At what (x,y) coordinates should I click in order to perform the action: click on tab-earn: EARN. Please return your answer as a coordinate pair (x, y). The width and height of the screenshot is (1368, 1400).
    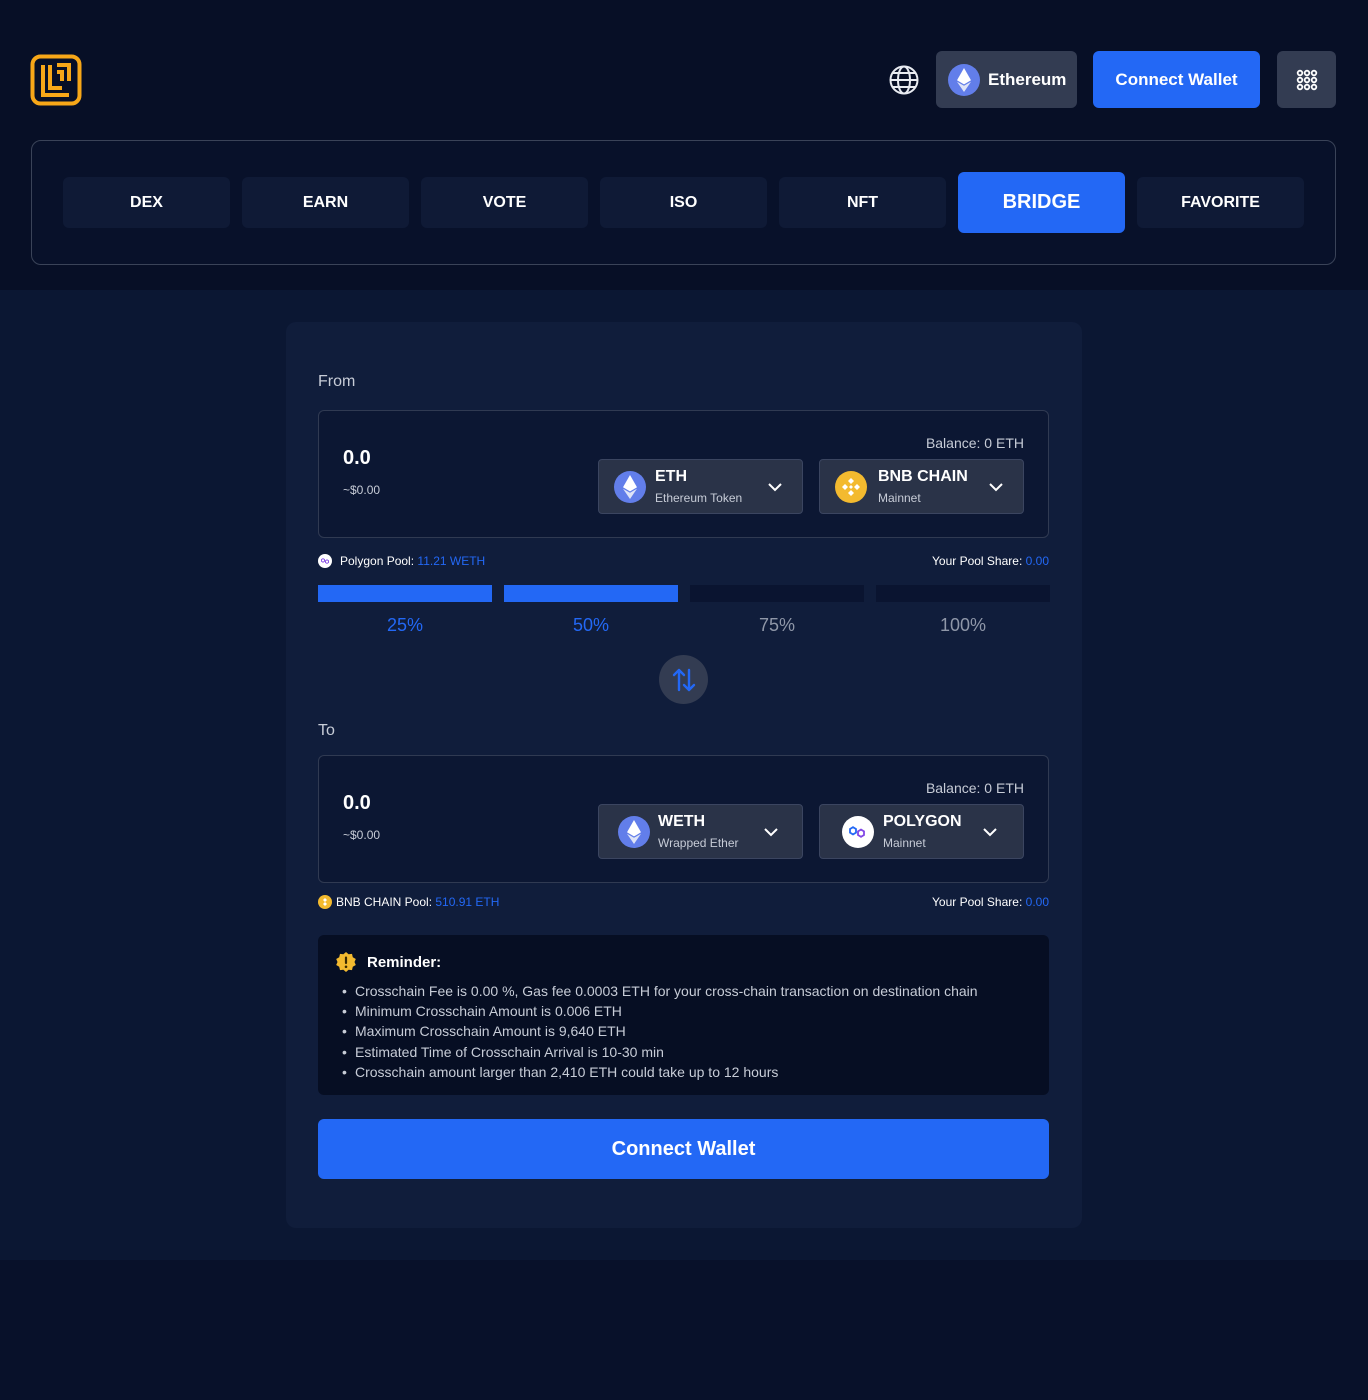
    Looking at the image, I should click on (325, 202).